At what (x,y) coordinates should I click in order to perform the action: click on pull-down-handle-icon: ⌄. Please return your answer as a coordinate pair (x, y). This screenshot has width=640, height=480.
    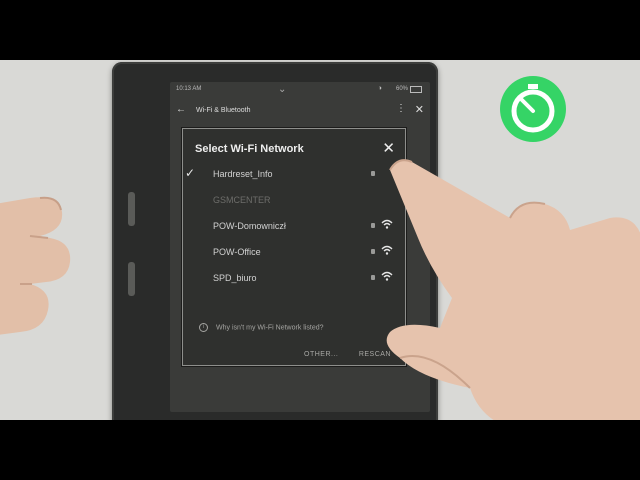
    Looking at the image, I should click on (282, 89).